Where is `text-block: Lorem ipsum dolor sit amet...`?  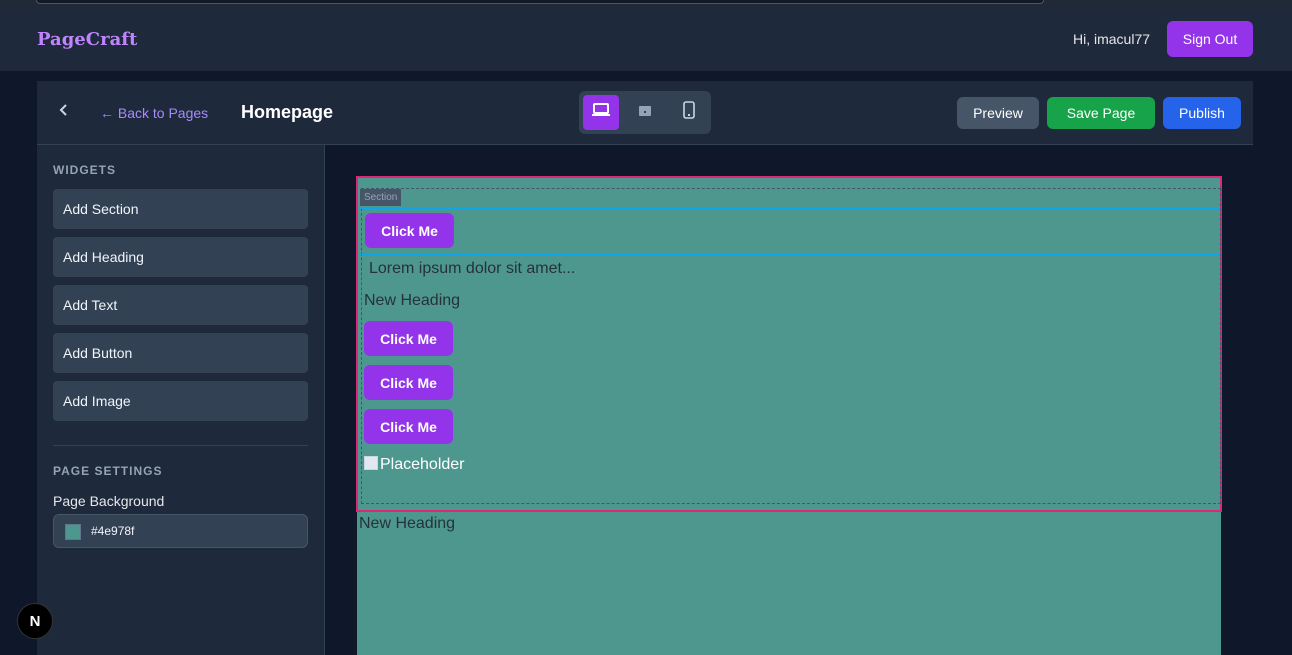 text-block: Lorem ipsum dolor sit amet... is located at coordinates (472, 269).